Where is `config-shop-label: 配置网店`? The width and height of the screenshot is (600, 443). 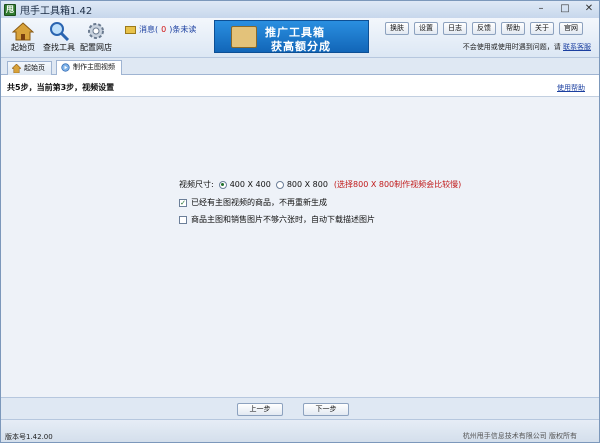
config-shop-label: 配置网店 is located at coordinates (96, 47).